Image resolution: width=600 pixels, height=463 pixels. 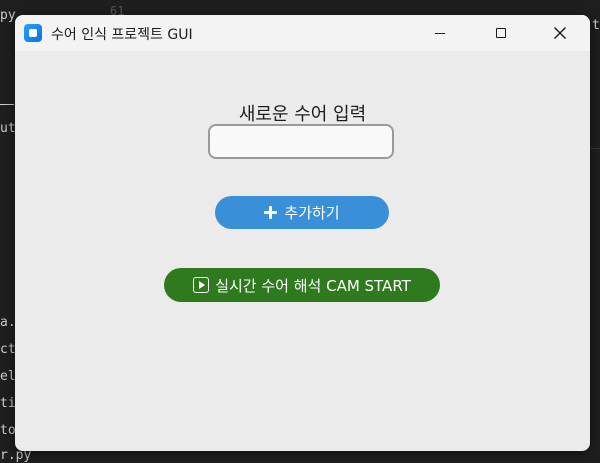 I want to click on add-button: 추가하기, so click(x=302, y=212).